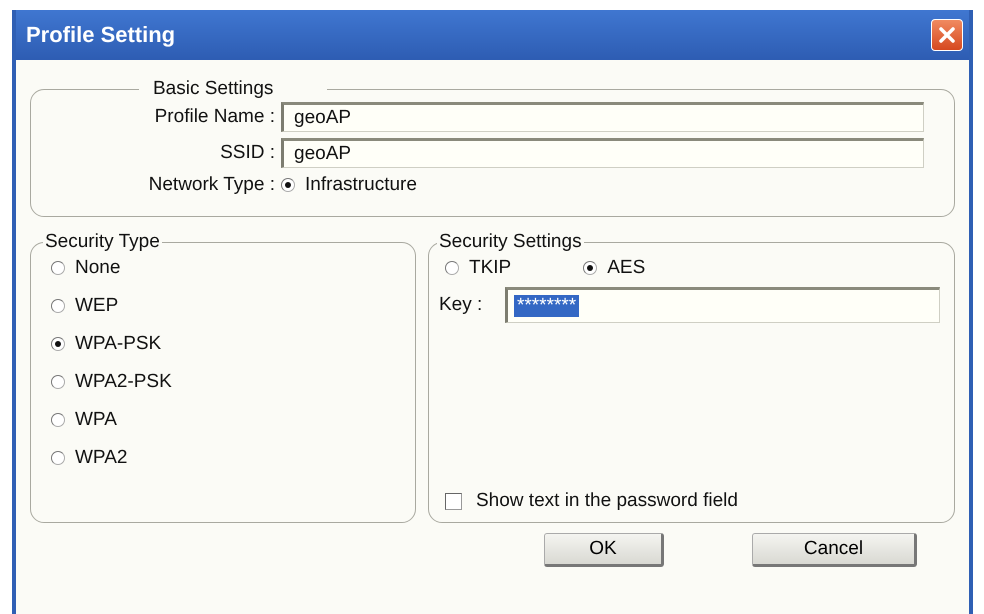 The image size is (984, 614). I want to click on group-title: Security Settings, so click(510, 242).